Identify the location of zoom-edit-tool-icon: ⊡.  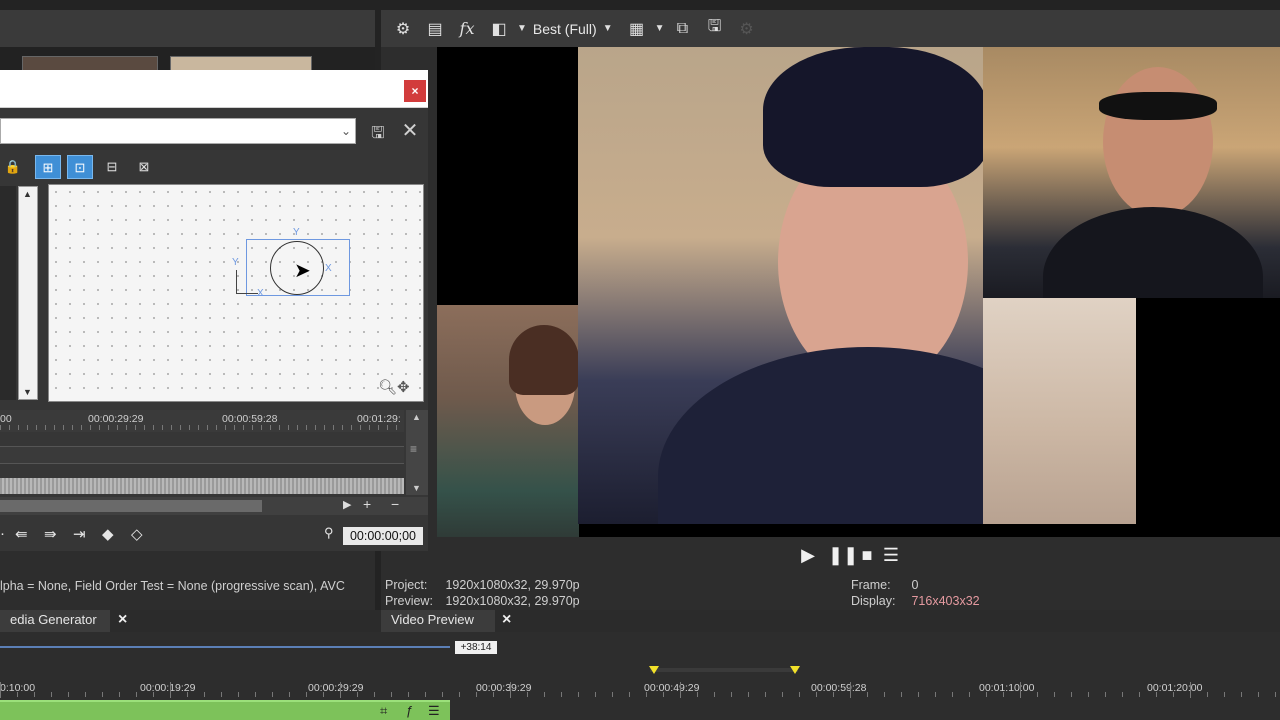
(80, 167).